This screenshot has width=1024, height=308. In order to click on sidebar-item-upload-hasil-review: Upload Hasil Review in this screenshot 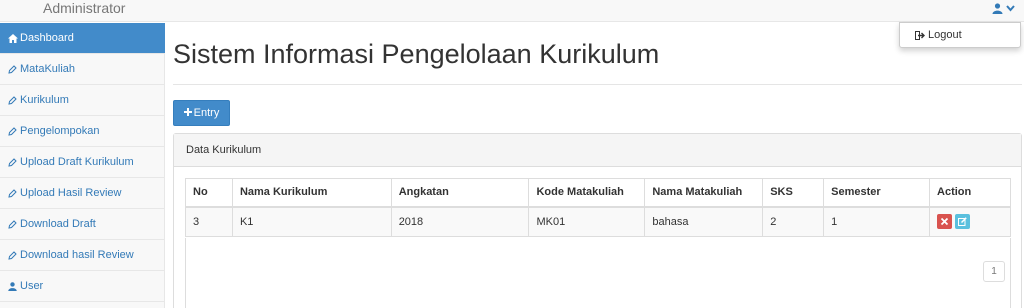, I will do `click(82, 193)`.